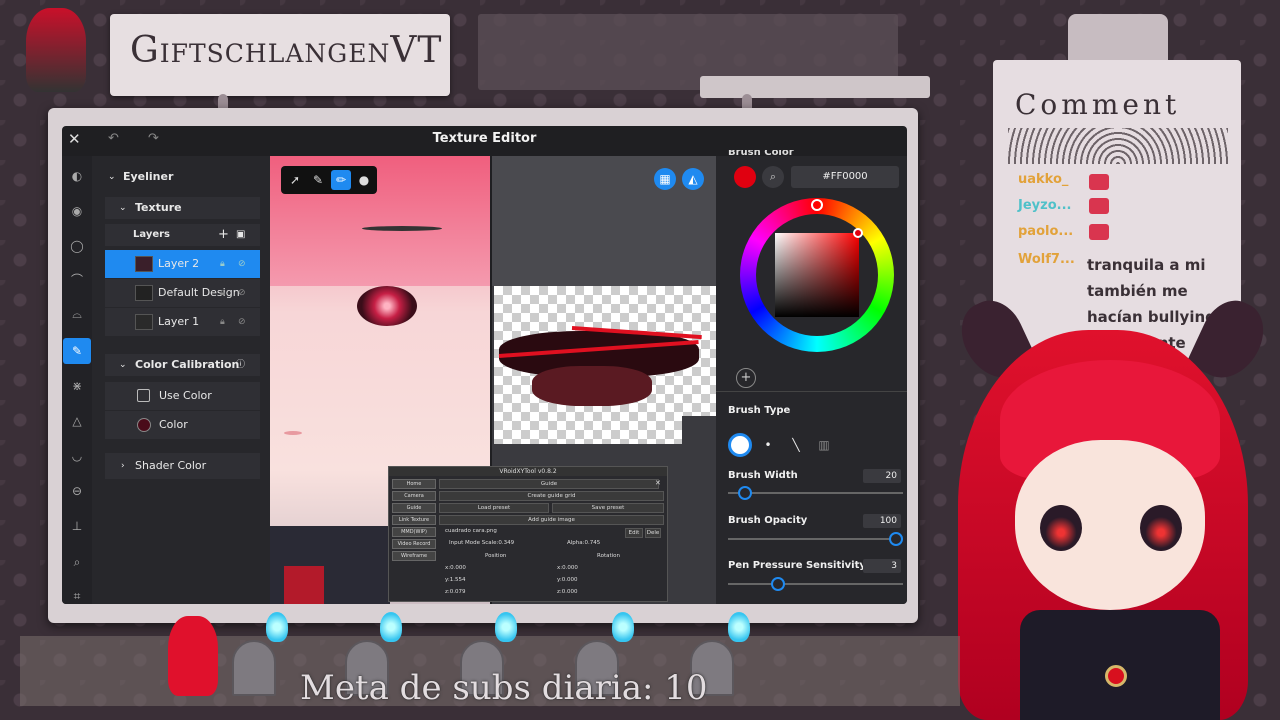 The image size is (1280, 720). What do you see at coordinates (77, 280) in the screenshot?
I see `brow-tool-icon: ⌒` at bounding box center [77, 280].